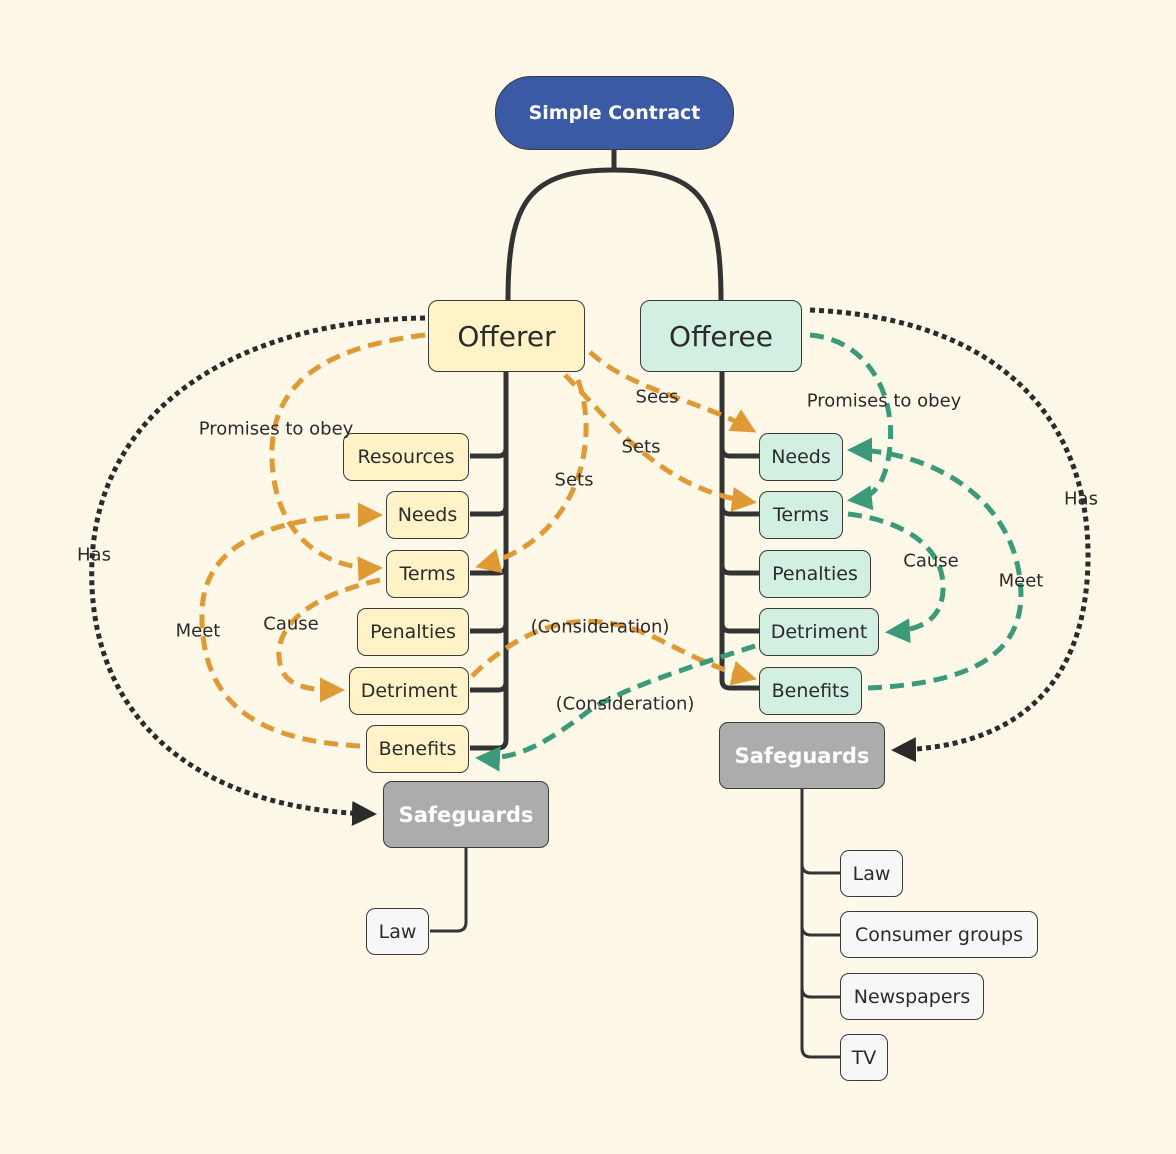 The height and width of the screenshot is (1154, 1176). I want to click on label-offerer-sees: Sees, so click(657, 397).